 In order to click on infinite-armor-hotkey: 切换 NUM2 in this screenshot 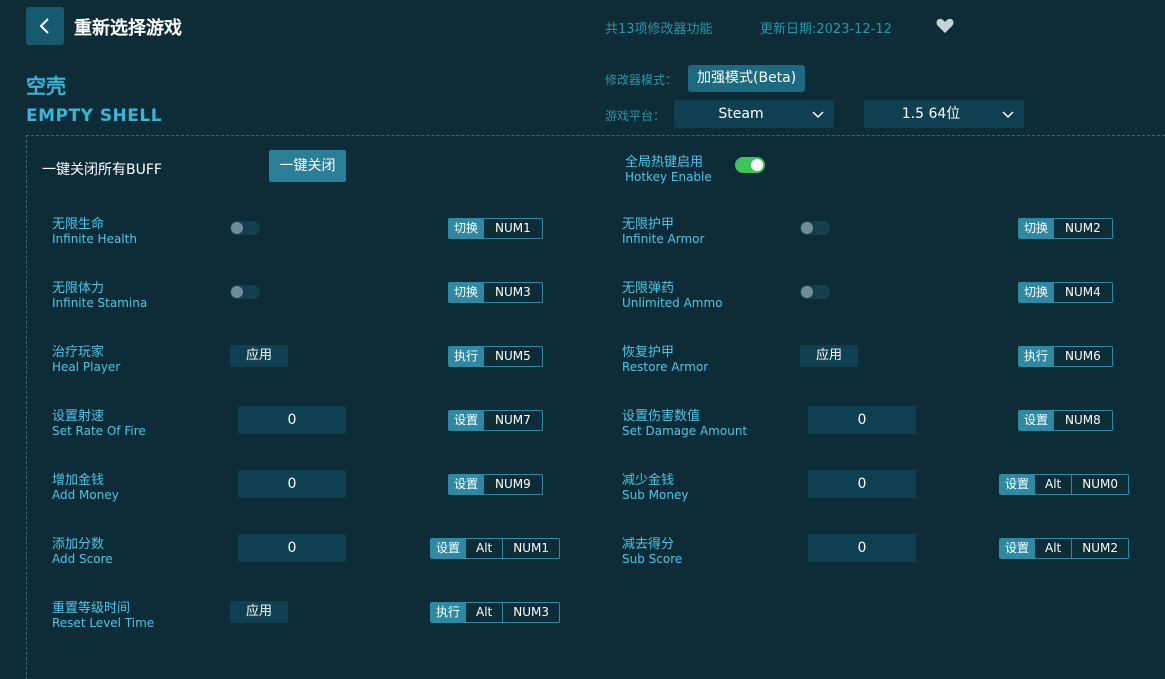, I will do `click(1065, 228)`.